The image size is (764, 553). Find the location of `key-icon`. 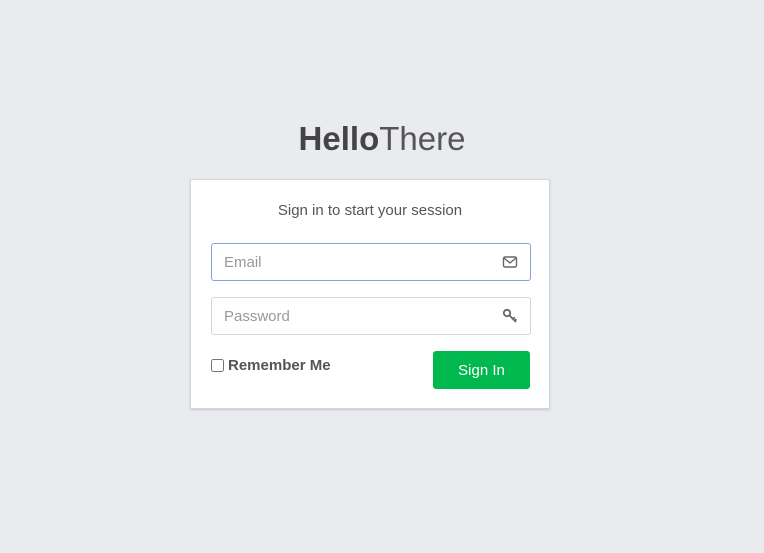

key-icon is located at coordinates (510, 315).